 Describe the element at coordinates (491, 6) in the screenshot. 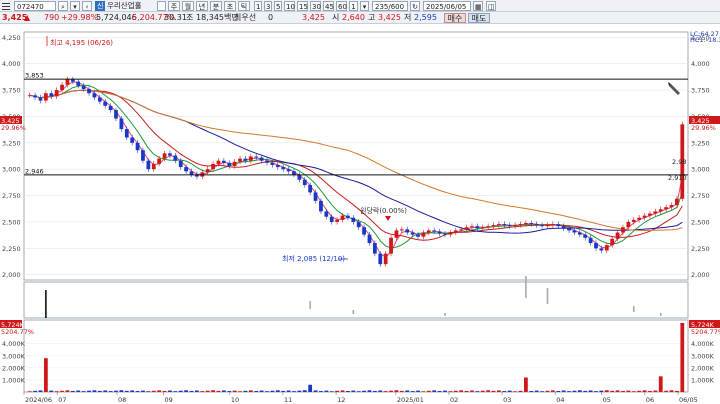

I see `lock-icon: ◫` at that location.